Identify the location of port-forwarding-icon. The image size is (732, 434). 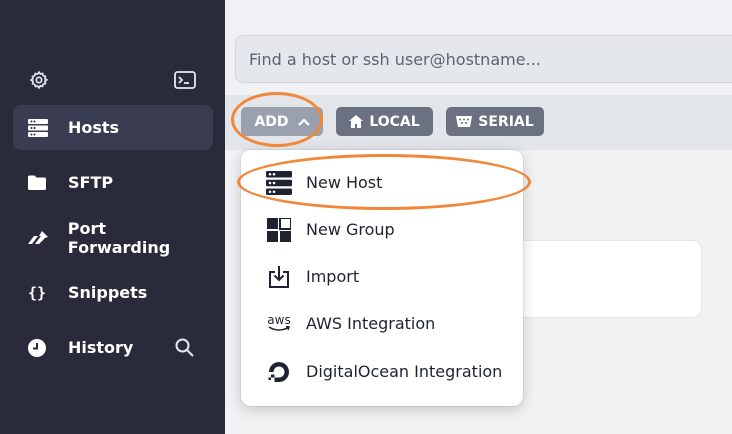
(42, 238).